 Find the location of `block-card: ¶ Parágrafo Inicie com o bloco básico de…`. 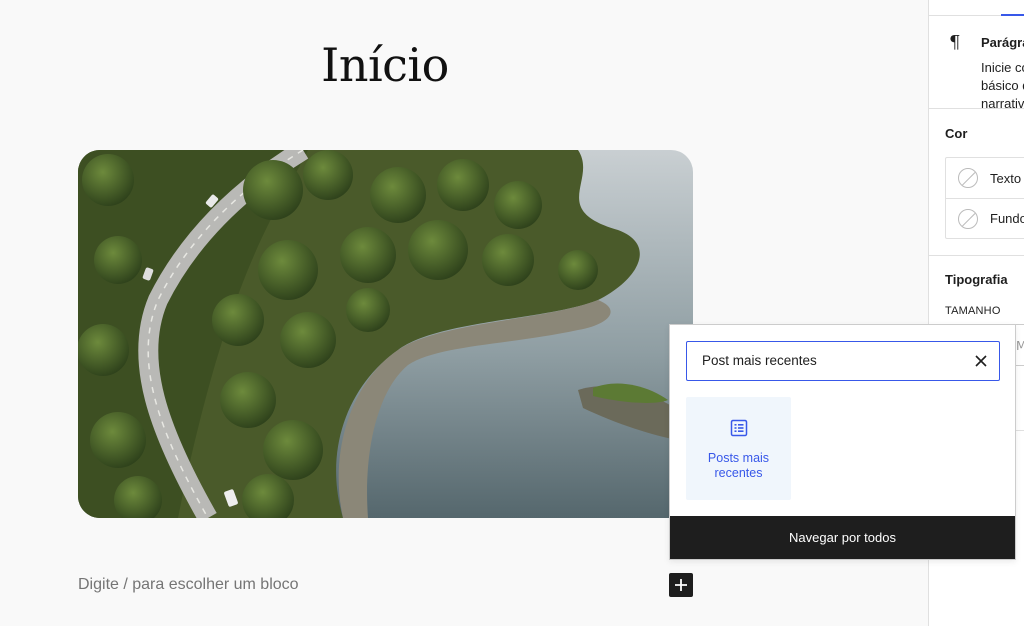

block-card: ¶ Parágrafo Inicie com o bloco básico de… is located at coordinates (976, 63).